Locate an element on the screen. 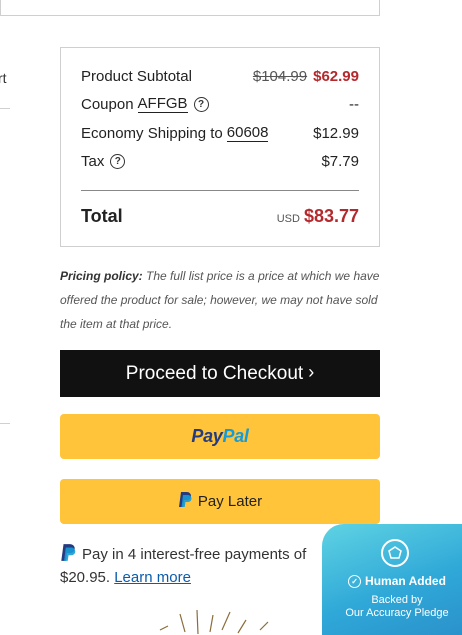  subtotal-prices: $104.99 $62.99 is located at coordinates (306, 76).